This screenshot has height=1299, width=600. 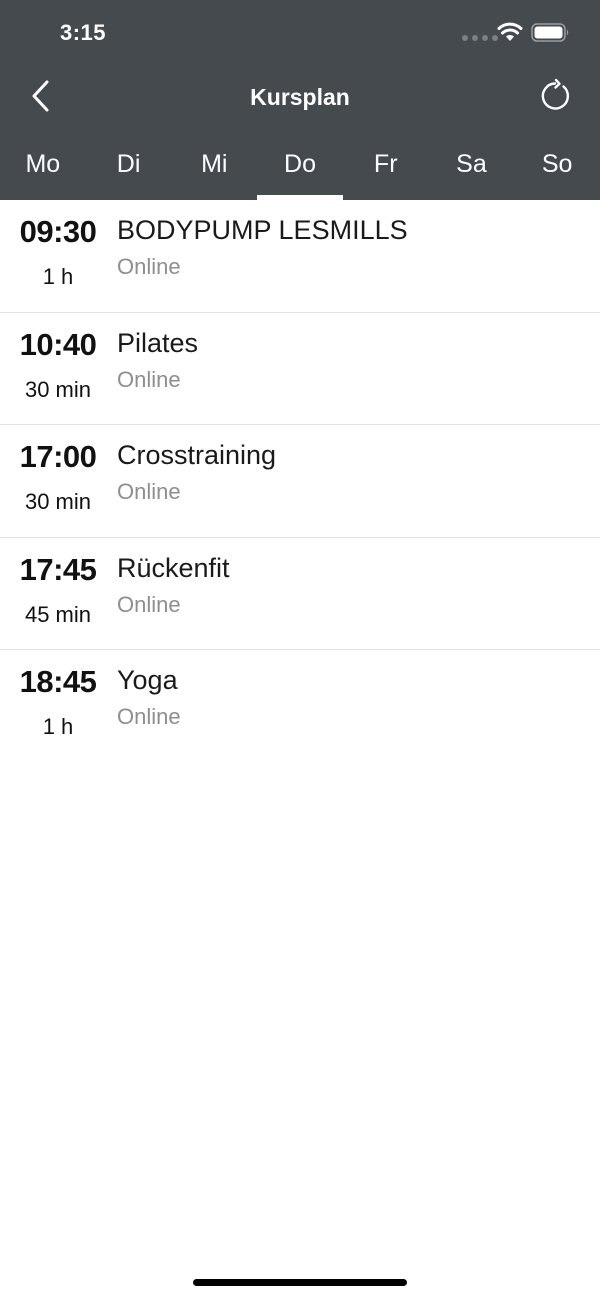 What do you see at coordinates (480, 38) in the screenshot?
I see `cellular-signal-icon` at bounding box center [480, 38].